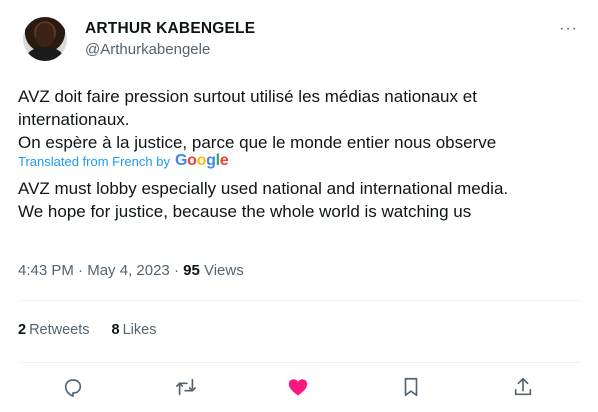 The image size is (598, 412). What do you see at coordinates (22, 330) in the screenshot?
I see `retweets-count: 2` at bounding box center [22, 330].